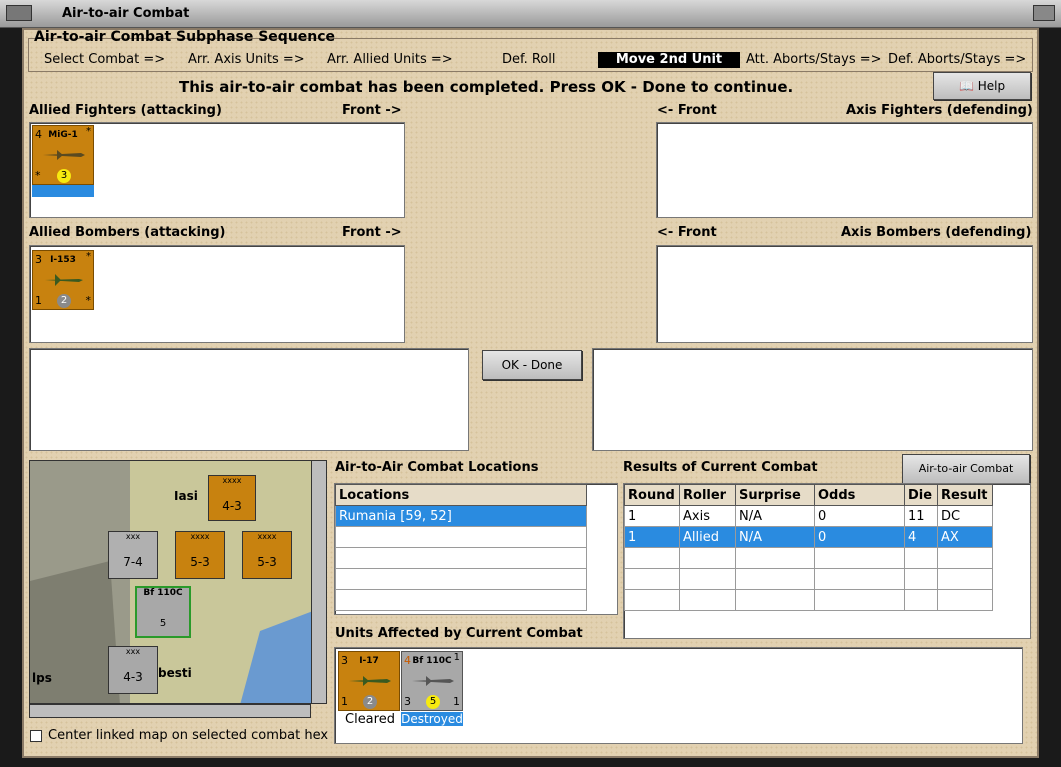  Describe the element at coordinates (461, 547) in the screenshot. I see `locations-table: Locations Rumania [59, 52]` at that location.